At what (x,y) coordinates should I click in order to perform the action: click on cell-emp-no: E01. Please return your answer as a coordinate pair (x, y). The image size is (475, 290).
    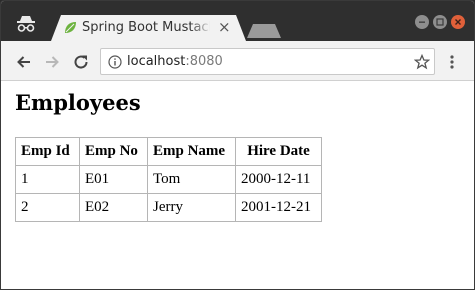
    Looking at the image, I should click on (113, 179).